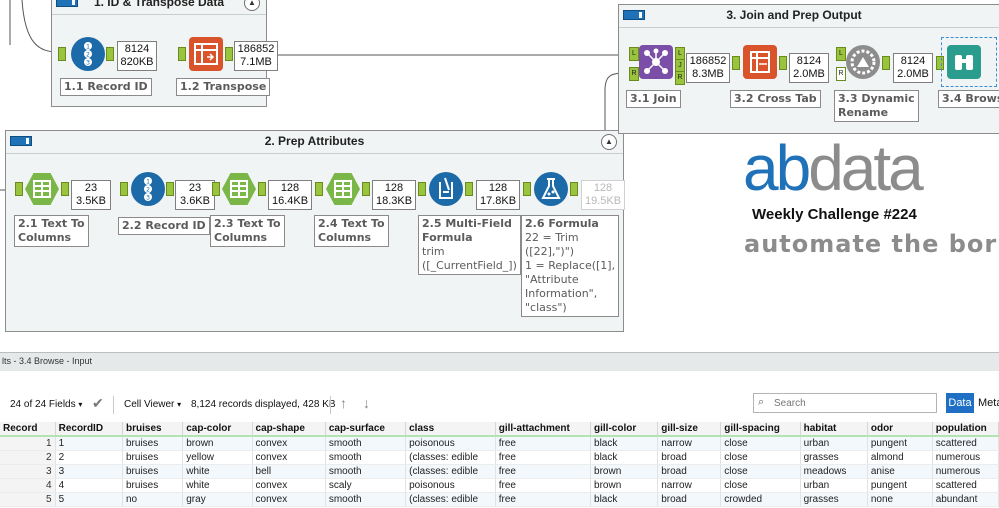  Describe the element at coordinates (89, 471) in the screenshot. I see `cell: 3` at that location.